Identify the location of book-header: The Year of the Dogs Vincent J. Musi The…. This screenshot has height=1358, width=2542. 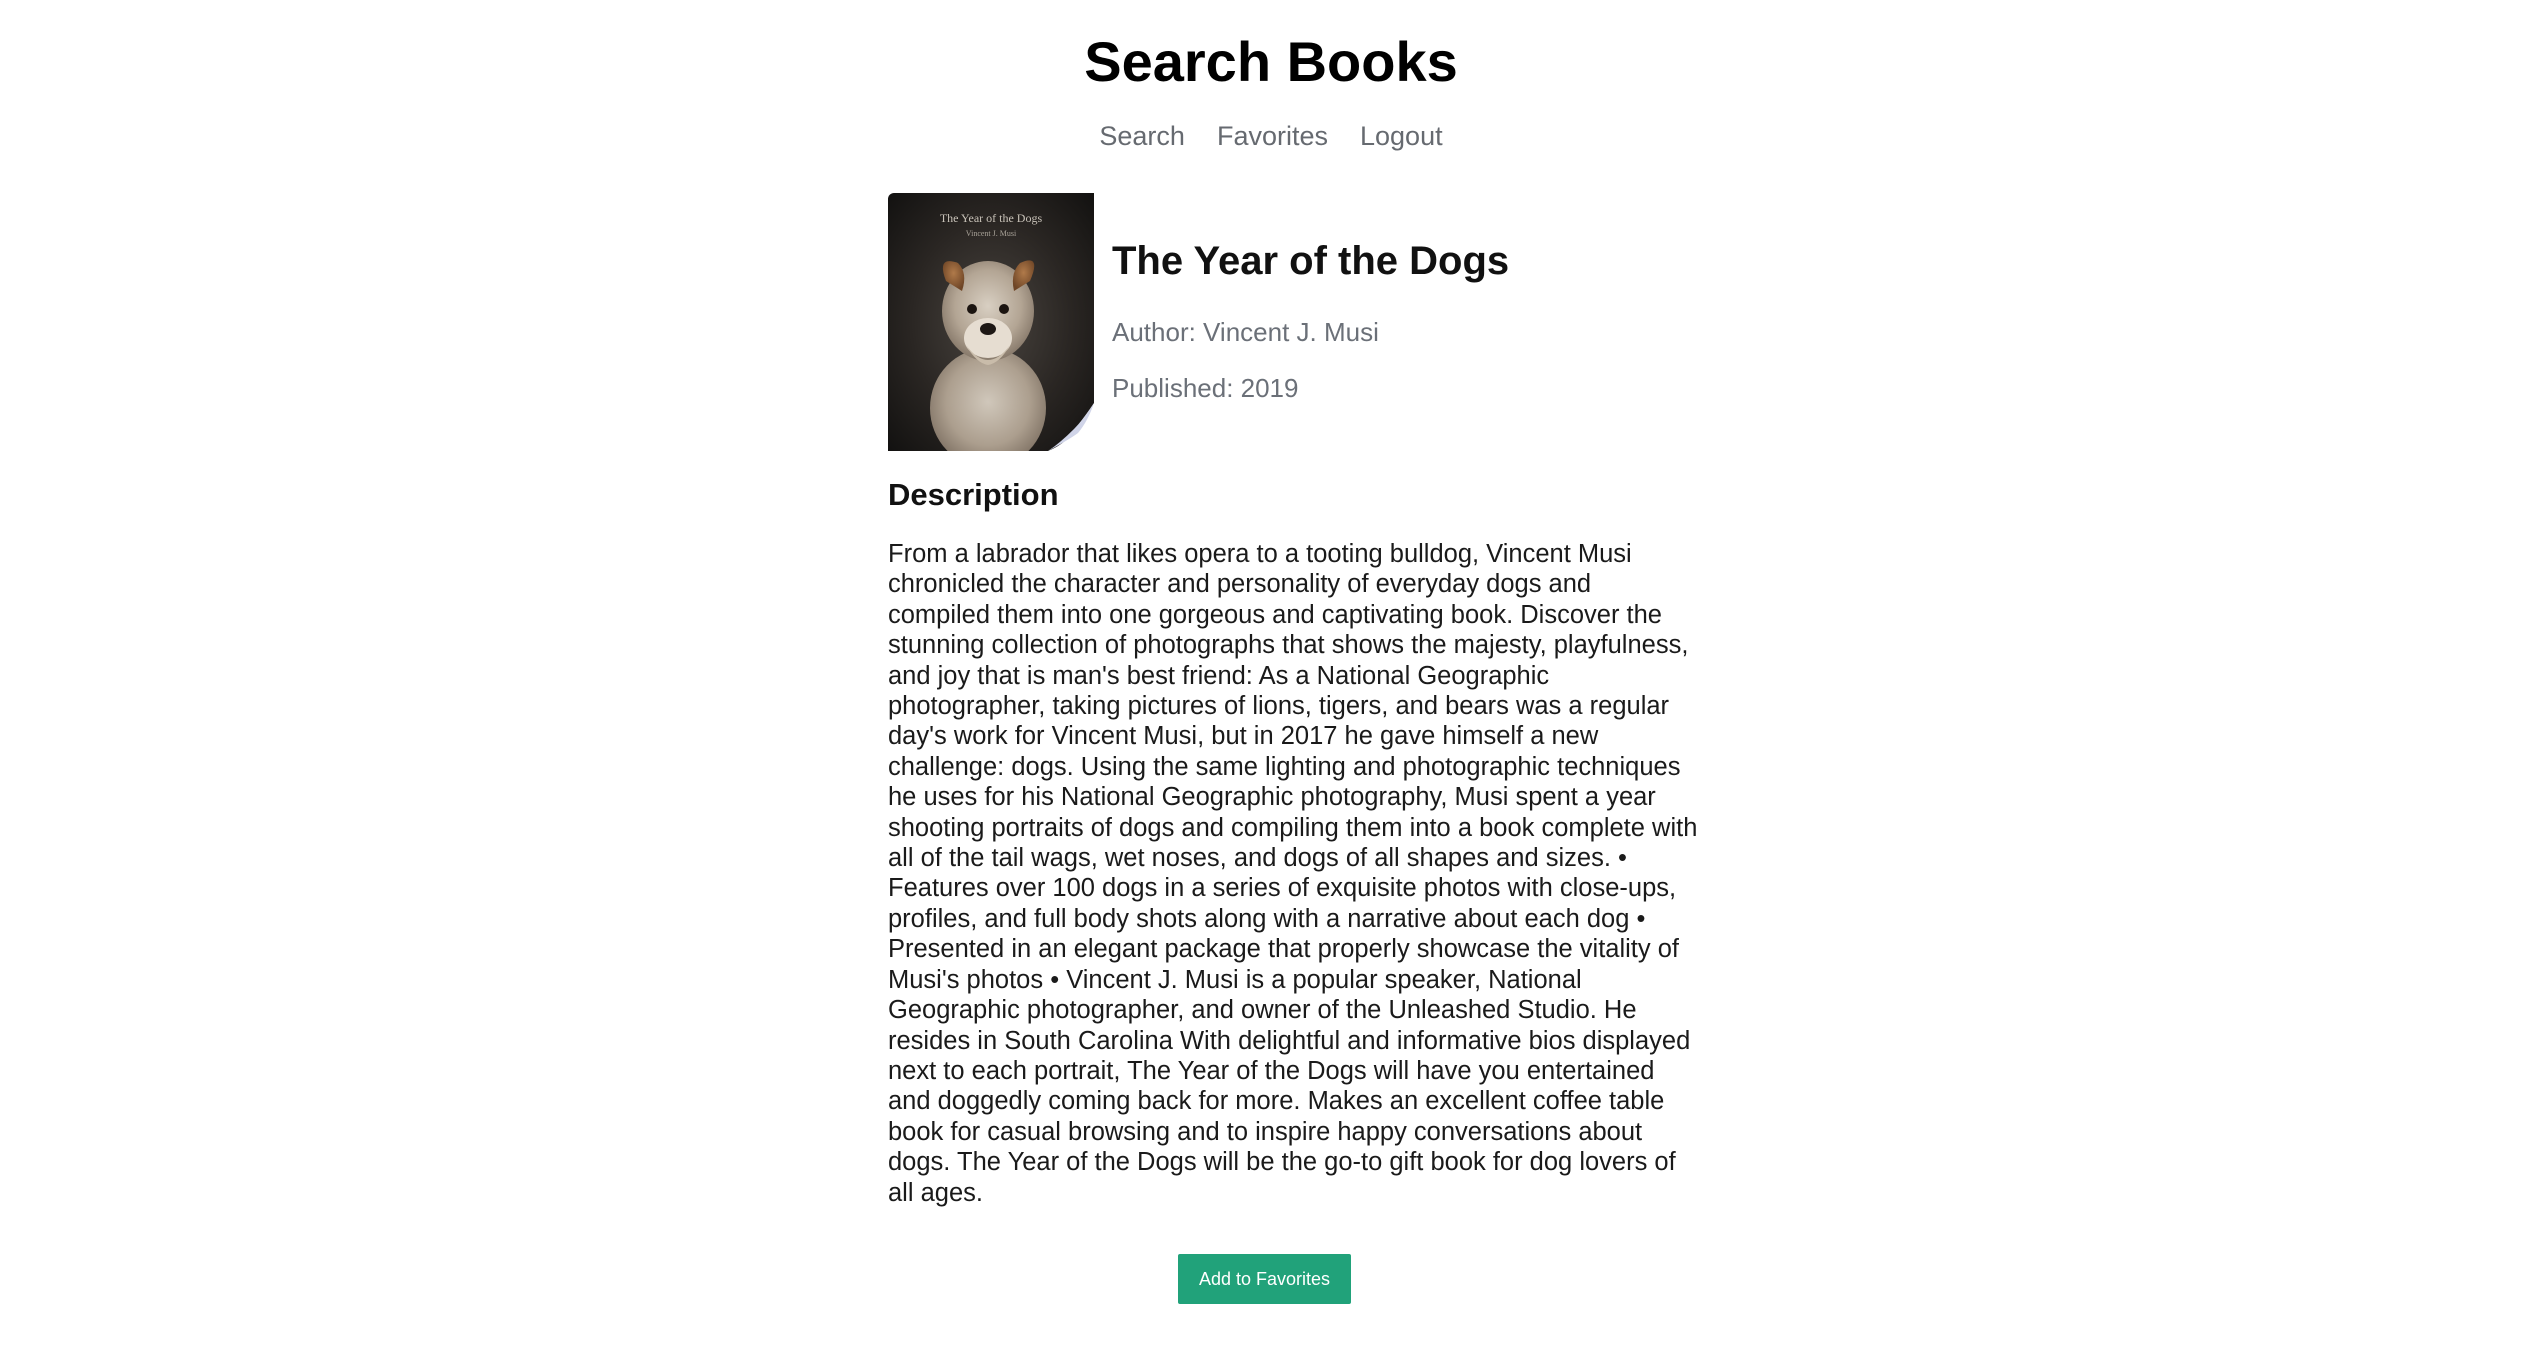
(1293, 322).